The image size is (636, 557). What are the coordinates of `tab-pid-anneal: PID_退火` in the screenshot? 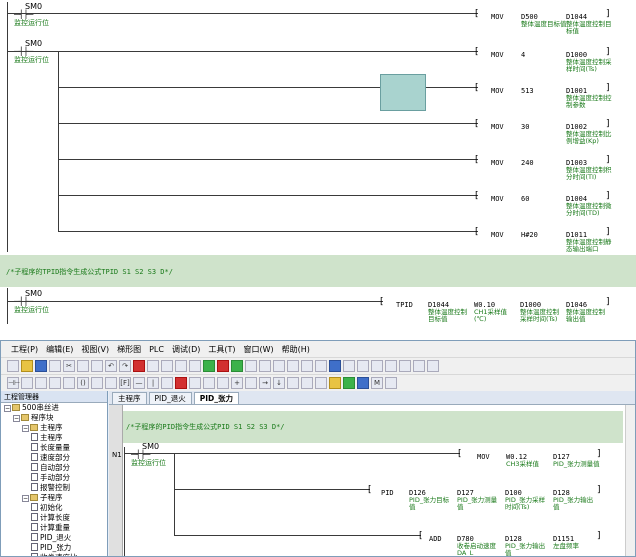 It's located at (170, 398).